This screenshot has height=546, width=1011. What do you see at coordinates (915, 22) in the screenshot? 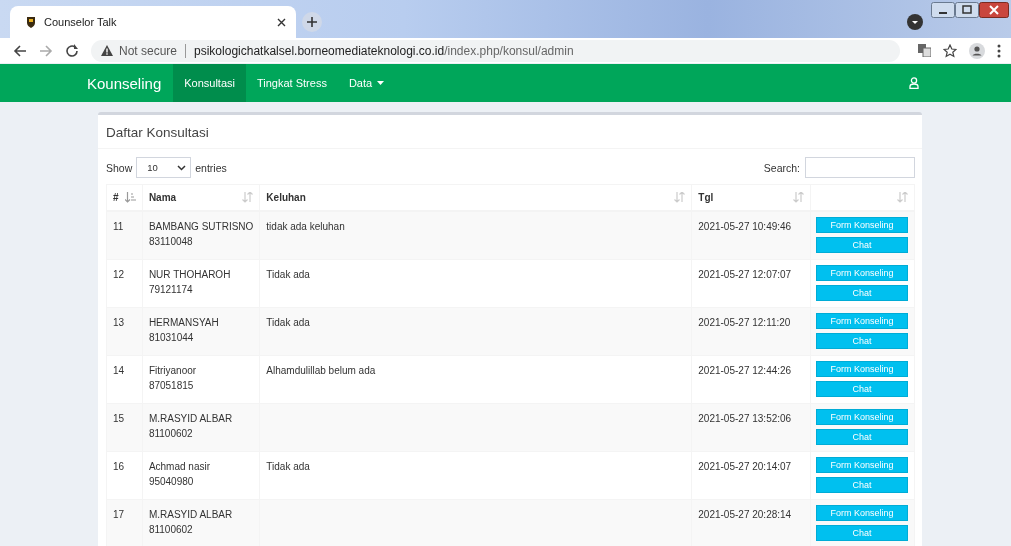
I see `profile-icon` at bounding box center [915, 22].